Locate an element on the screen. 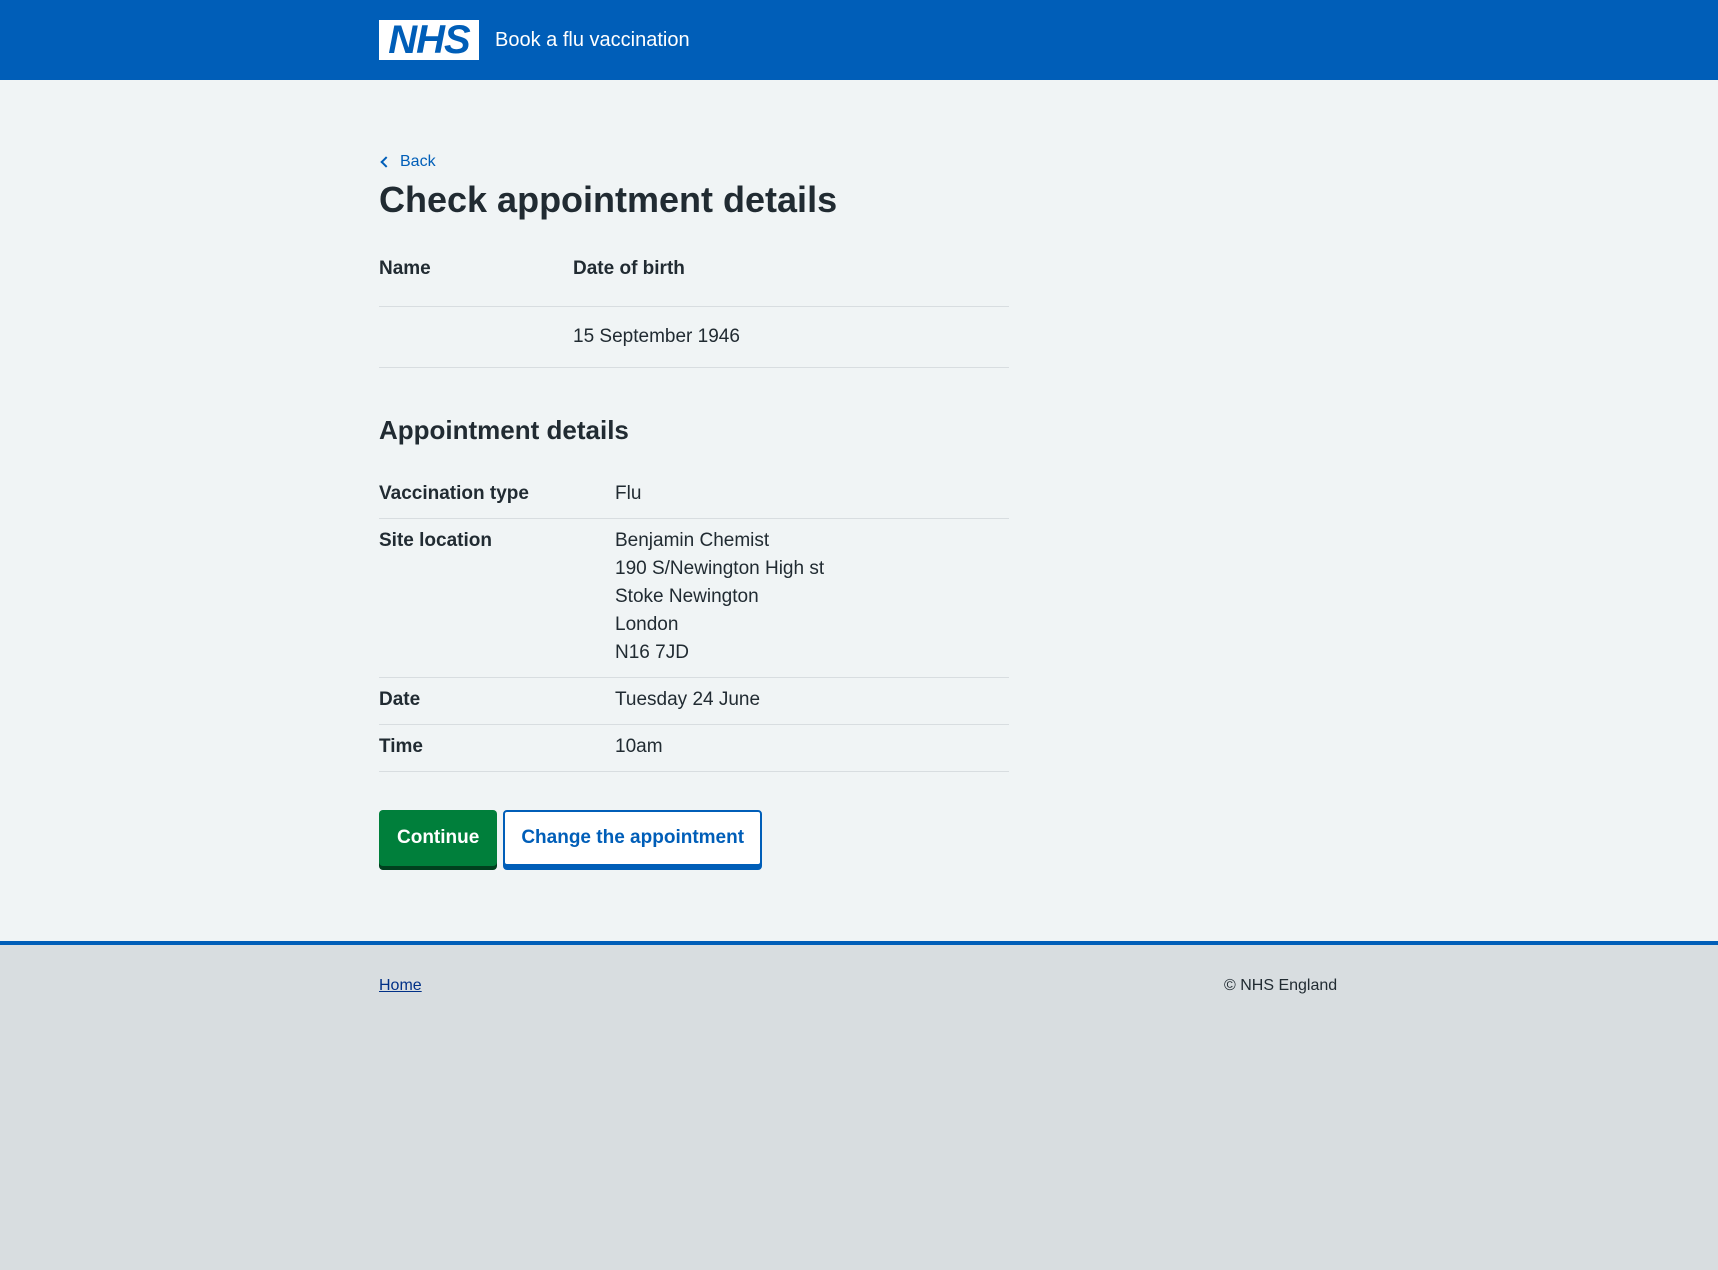 Image resolution: width=1718 pixels, height=1270 pixels. action-buttons: Continue Change the appointment is located at coordinates (694, 838).